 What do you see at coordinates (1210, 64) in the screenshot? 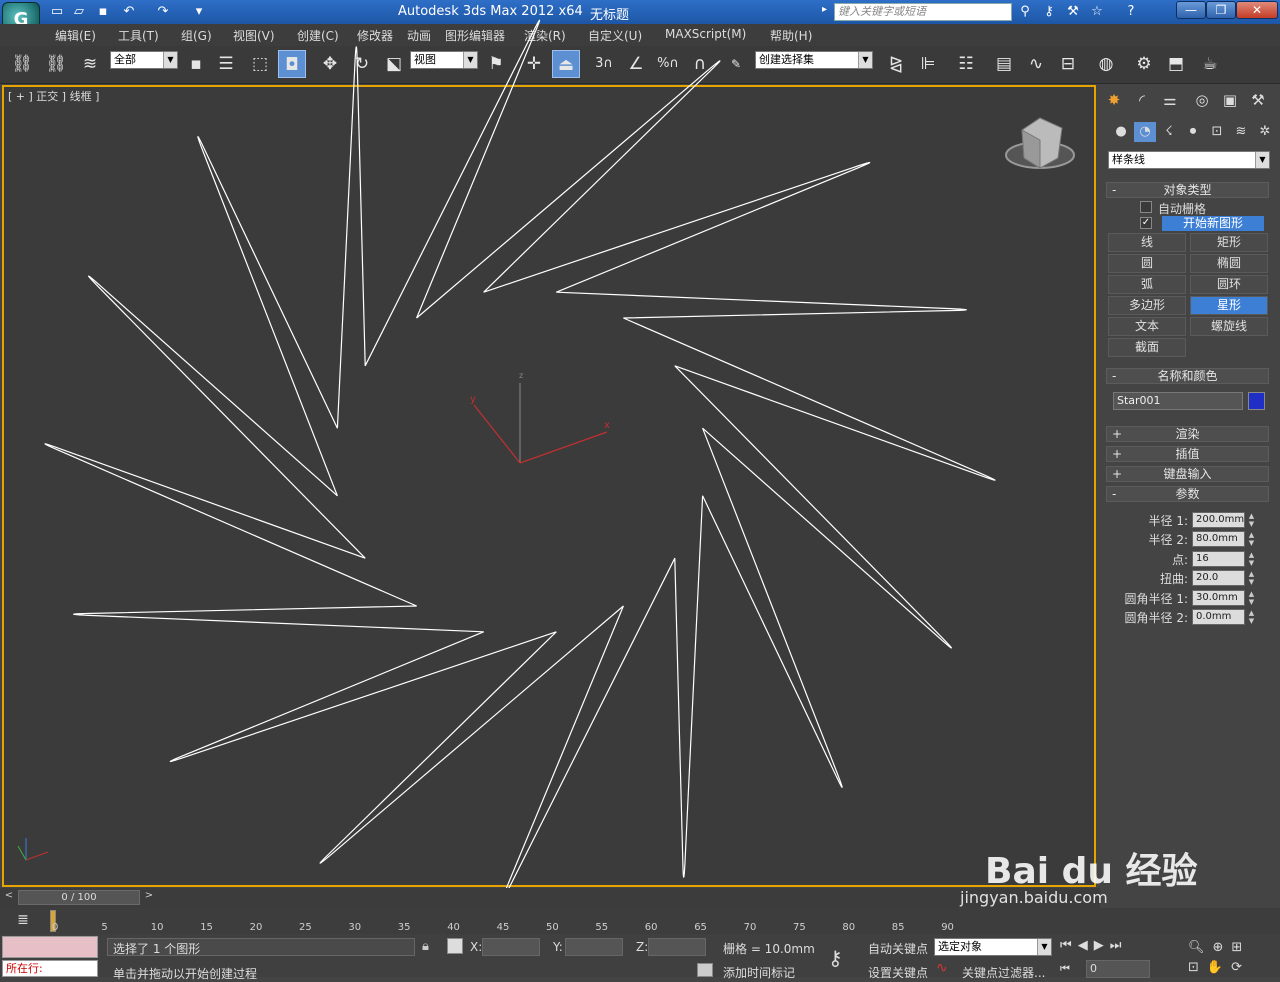
I see `render-production-icon: ☕` at bounding box center [1210, 64].